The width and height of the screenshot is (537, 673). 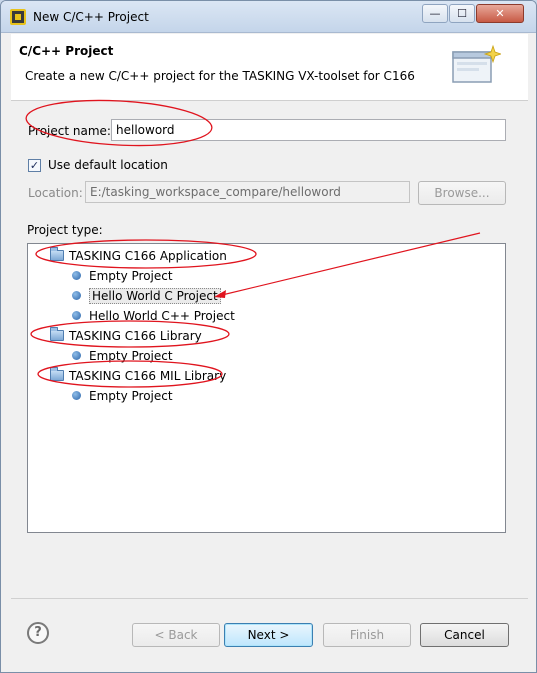 What do you see at coordinates (135, 336) in the screenshot?
I see `tree-item-label: TASKING C166 Library` at bounding box center [135, 336].